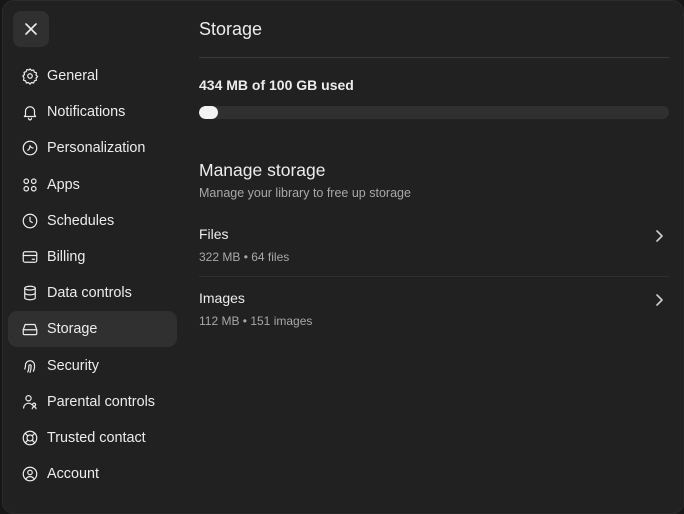 The width and height of the screenshot is (684, 514). Describe the element at coordinates (30, 112) in the screenshot. I see `bell-icon` at that location.